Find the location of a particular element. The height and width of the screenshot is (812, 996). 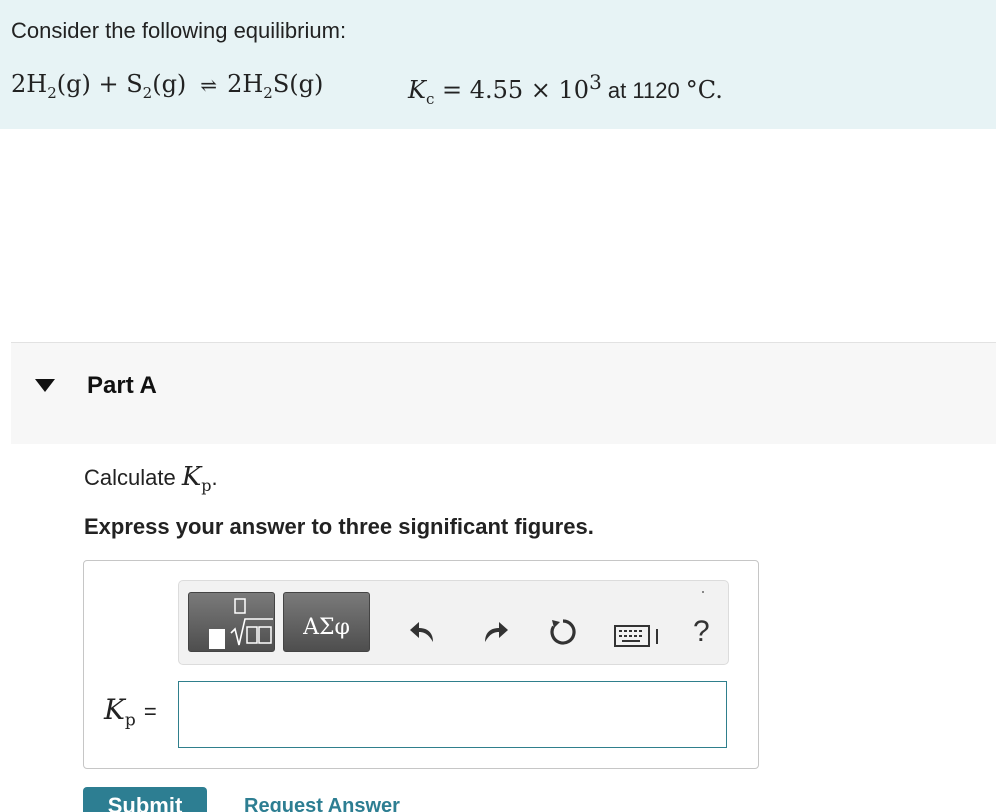

kc-symbol: K is located at coordinates (417, 90).